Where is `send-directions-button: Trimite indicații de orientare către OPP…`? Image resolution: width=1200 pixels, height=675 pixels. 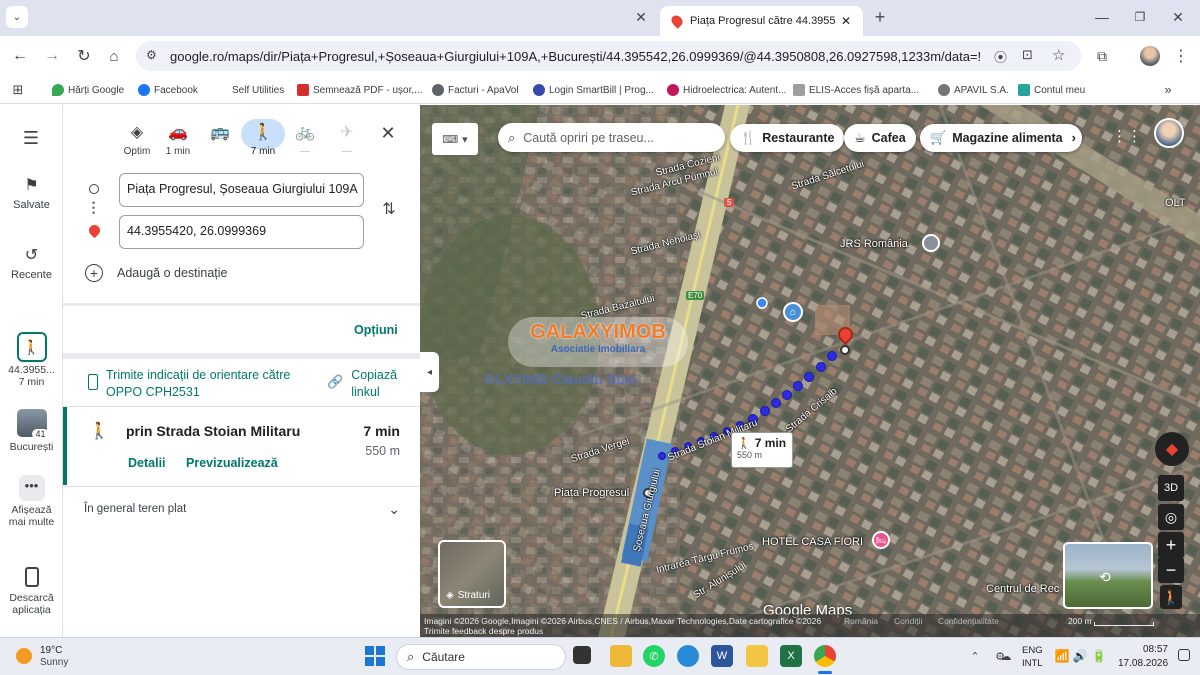 send-directions-button: Trimite indicații de orientare către OPP… is located at coordinates (198, 384).